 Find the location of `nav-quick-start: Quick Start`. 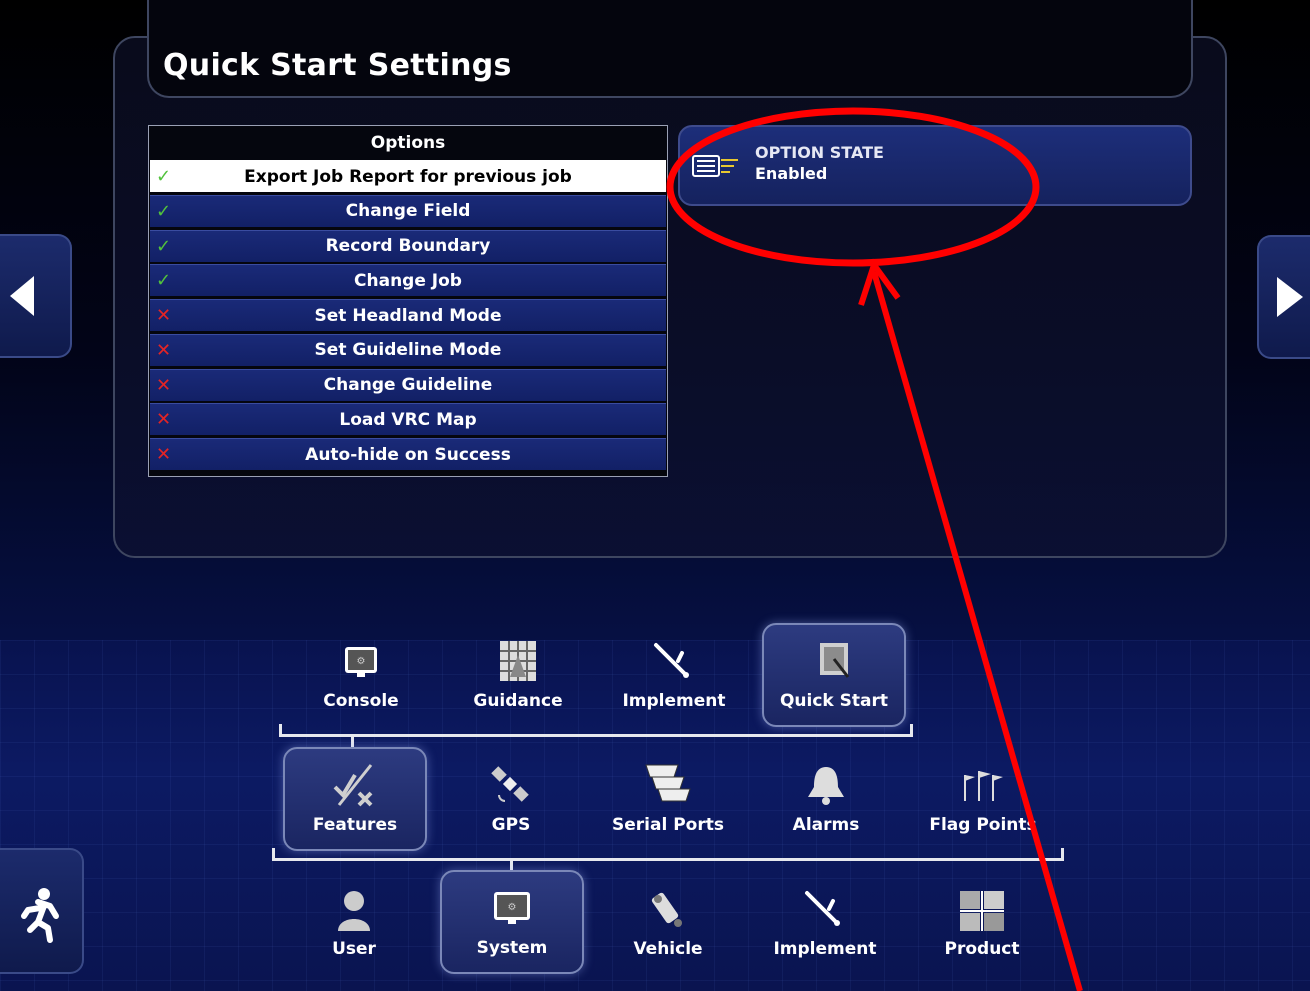

nav-quick-start: Quick Start is located at coordinates (834, 675).